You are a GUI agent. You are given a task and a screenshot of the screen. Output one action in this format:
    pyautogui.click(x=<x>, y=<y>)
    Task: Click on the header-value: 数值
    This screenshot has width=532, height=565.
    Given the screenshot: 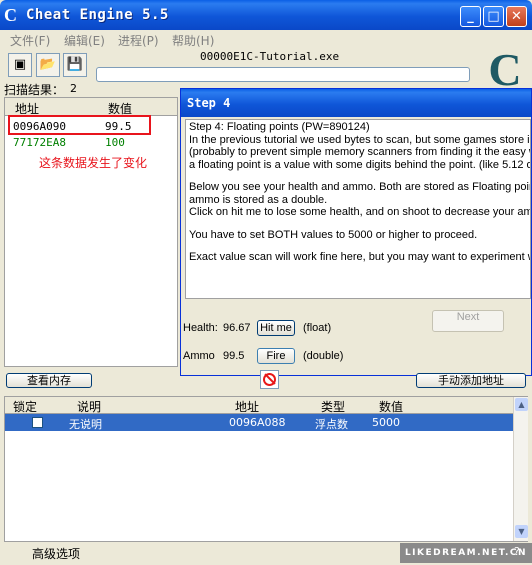 What is the action you would take?
    pyautogui.click(x=391, y=406)
    